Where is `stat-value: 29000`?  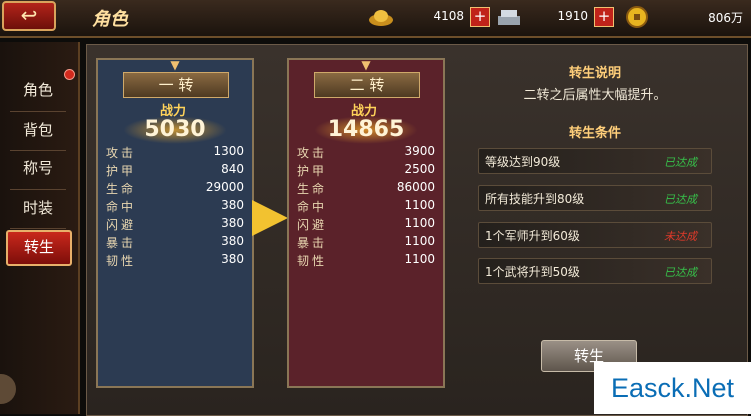 stat-value: 29000 is located at coordinates (224, 187).